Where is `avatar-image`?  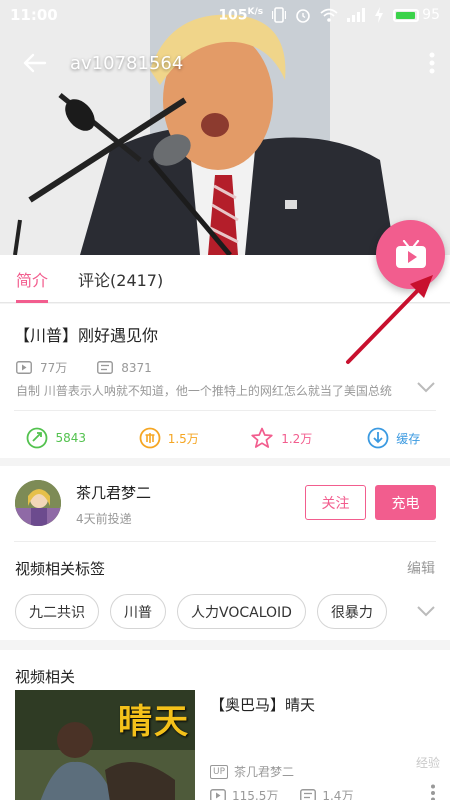 avatar-image is located at coordinates (38, 503).